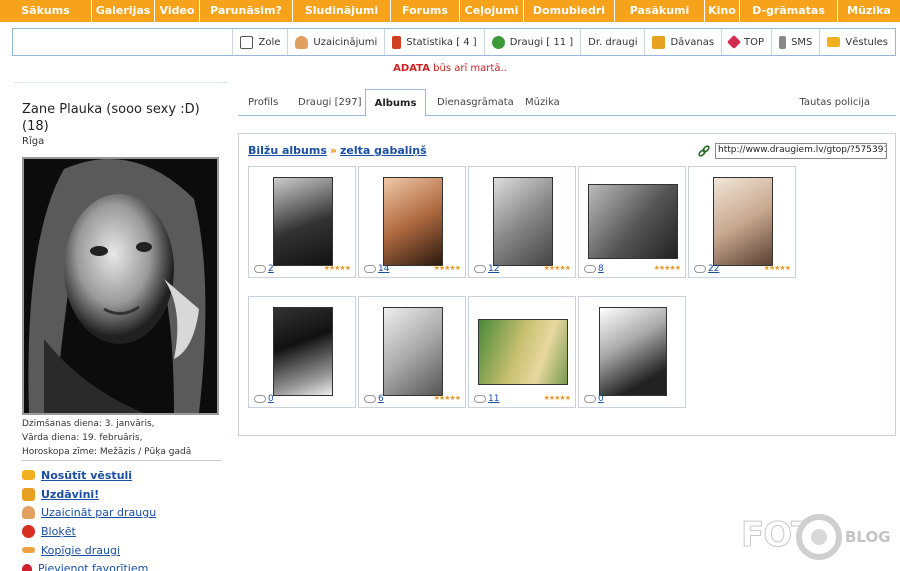 This screenshot has height=571, width=900. What do you see at coordinates (28, 513) in the screenshot?
I see `invite-icon` at bounding box center [28, 513].